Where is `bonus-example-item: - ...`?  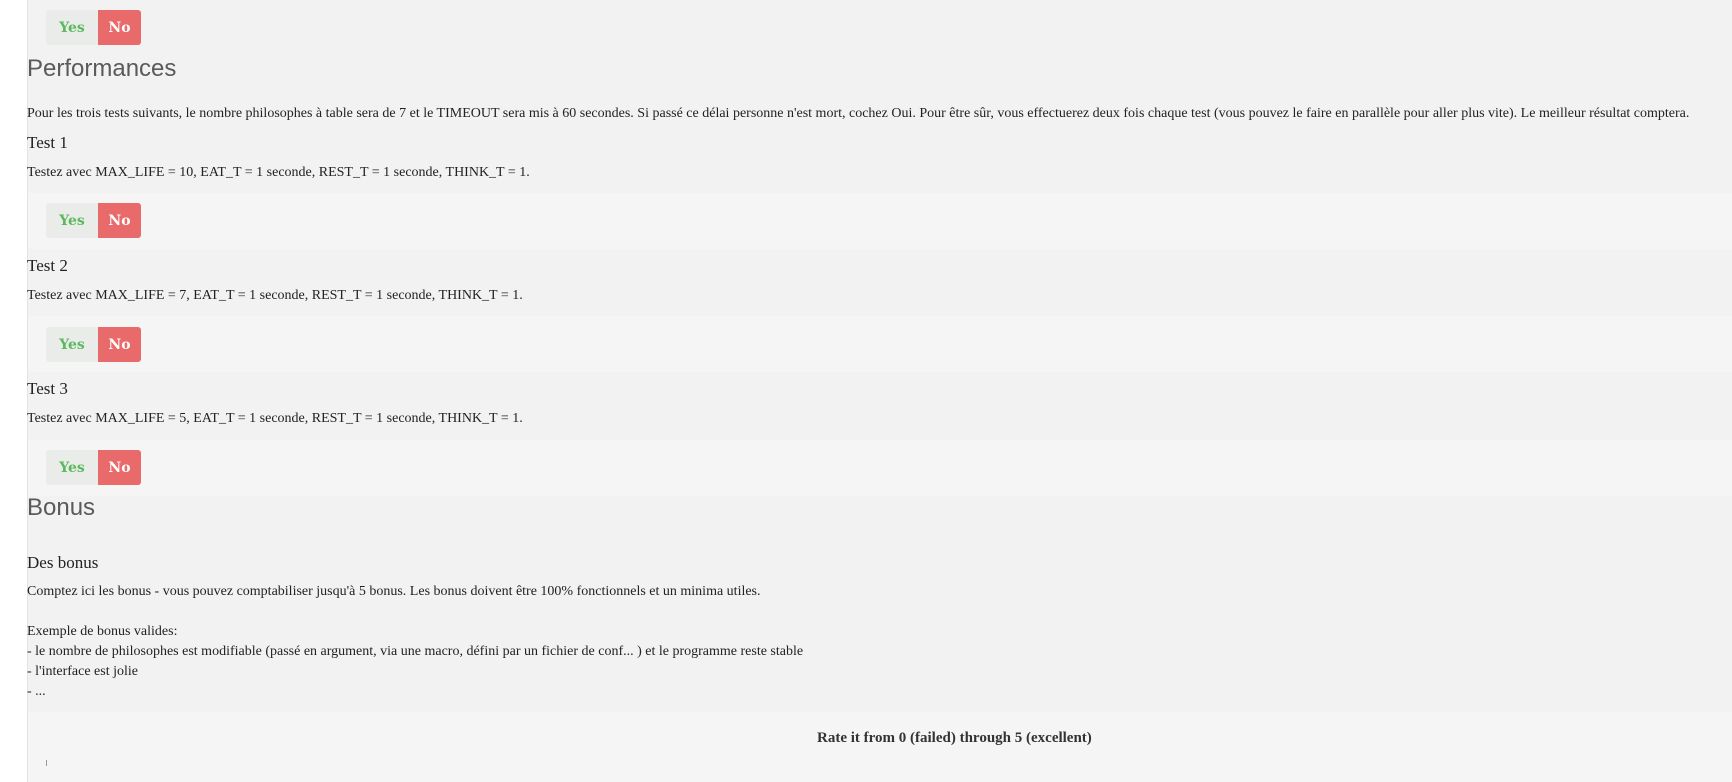
bonus-example-item: - ... is located at coordinates (36, 691).